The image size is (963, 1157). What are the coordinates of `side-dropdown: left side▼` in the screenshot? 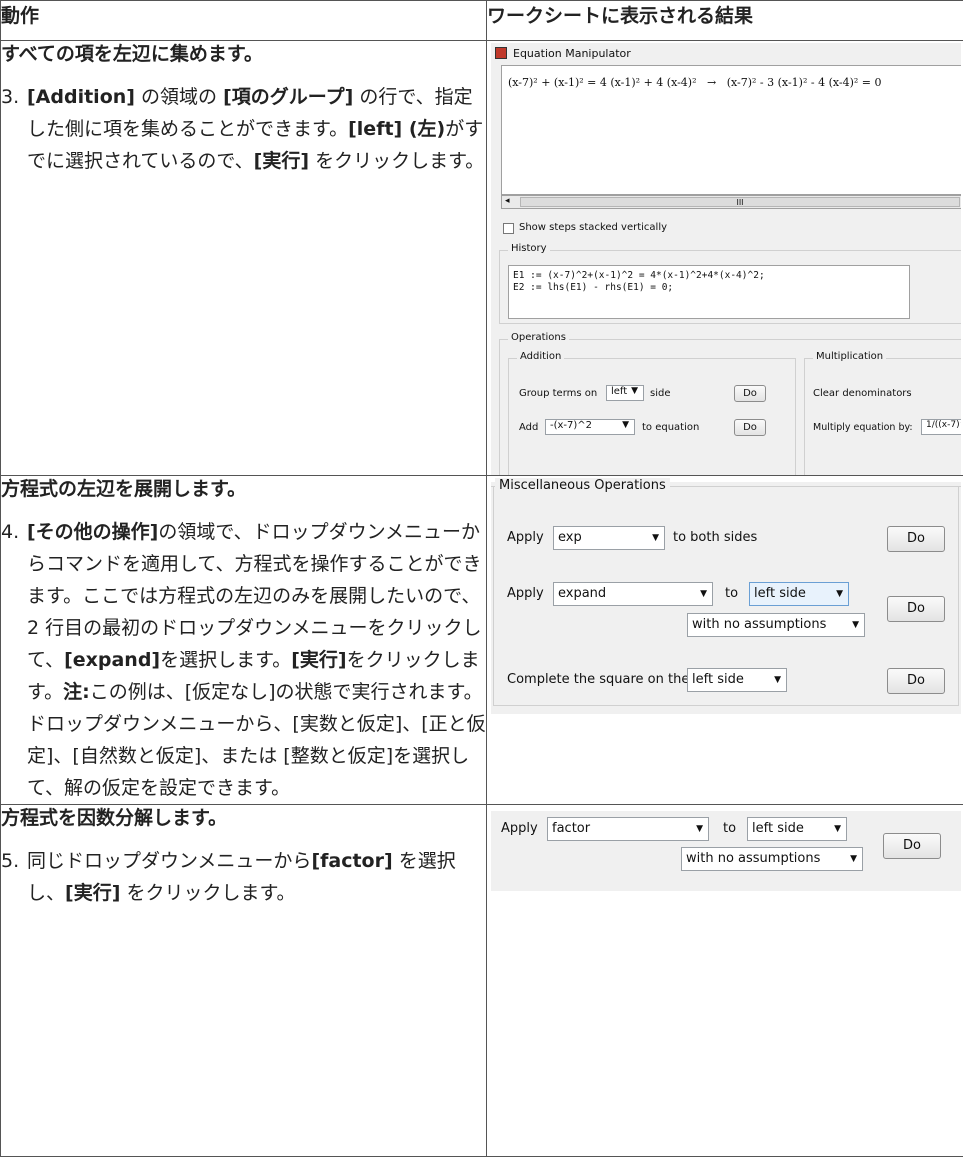 It's located at (797, 829).